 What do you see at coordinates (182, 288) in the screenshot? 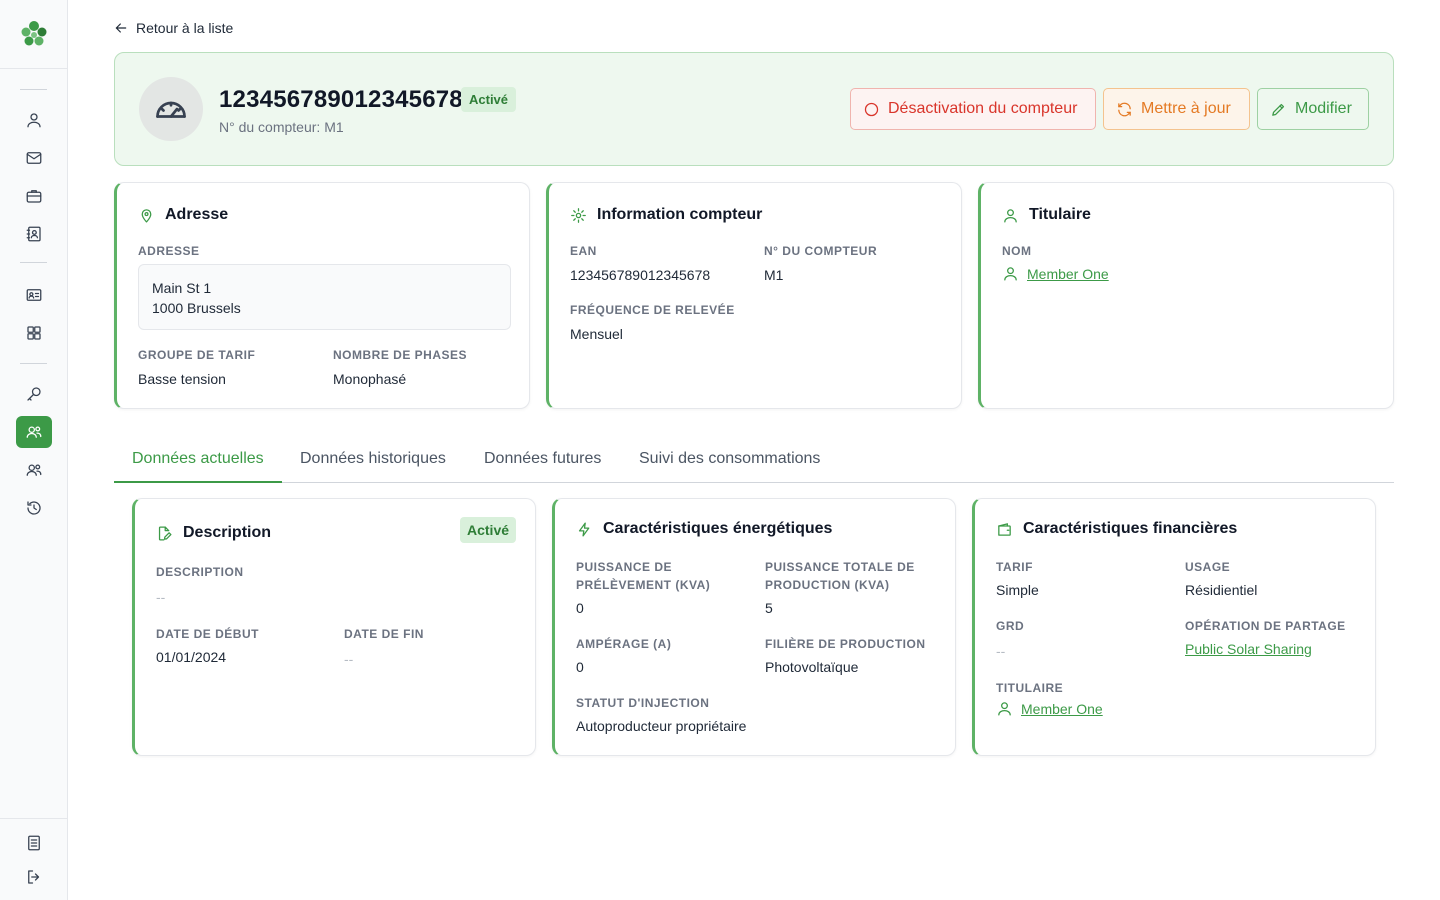
I see `address-line1: Main St 1` at bounding box center [182, 288].